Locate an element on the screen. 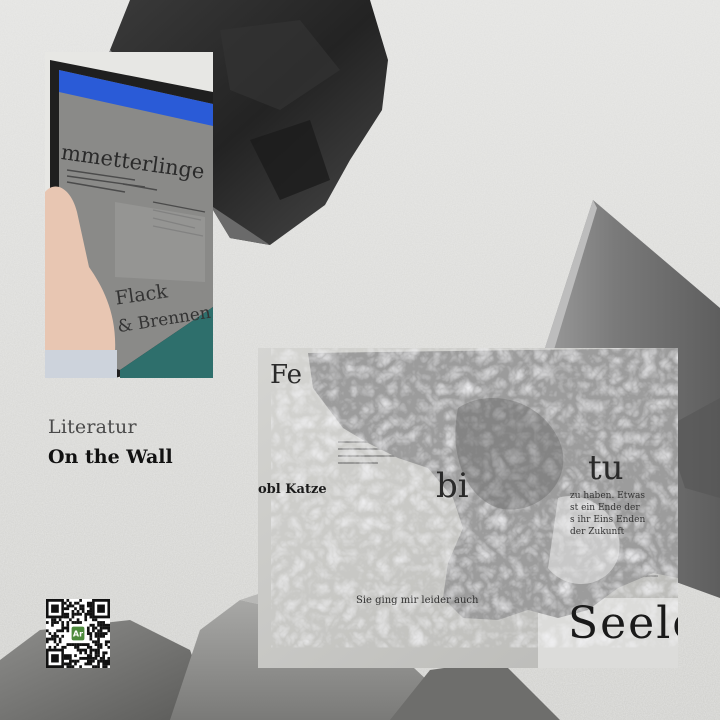  poster-word-katze: obl Katze is located at coordinates (292, 489).